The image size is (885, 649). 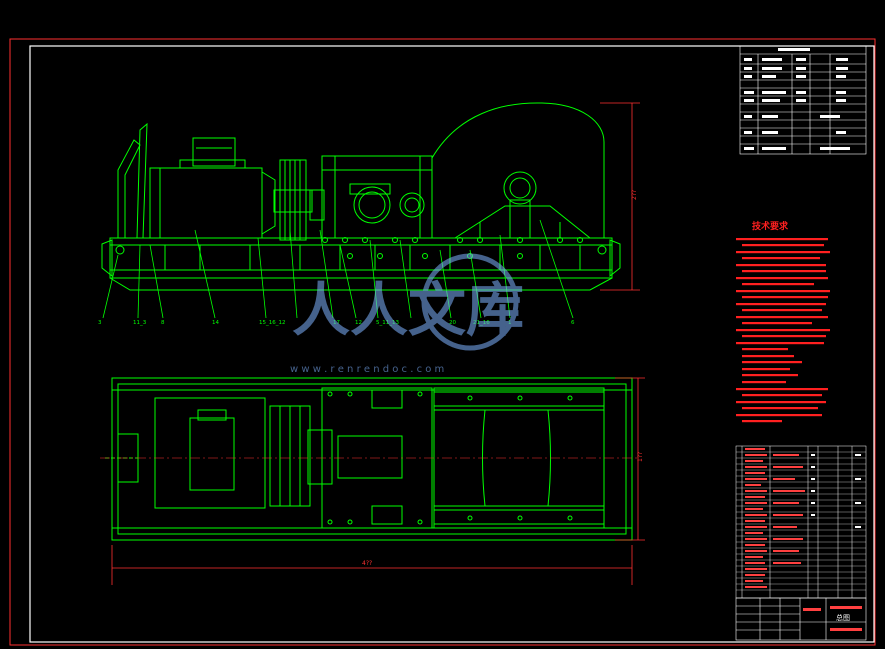 What do you see at coordinates (836, 491) in the screenshot?
I see `parts-list-qty-marks` at bounding box center [836, 491].